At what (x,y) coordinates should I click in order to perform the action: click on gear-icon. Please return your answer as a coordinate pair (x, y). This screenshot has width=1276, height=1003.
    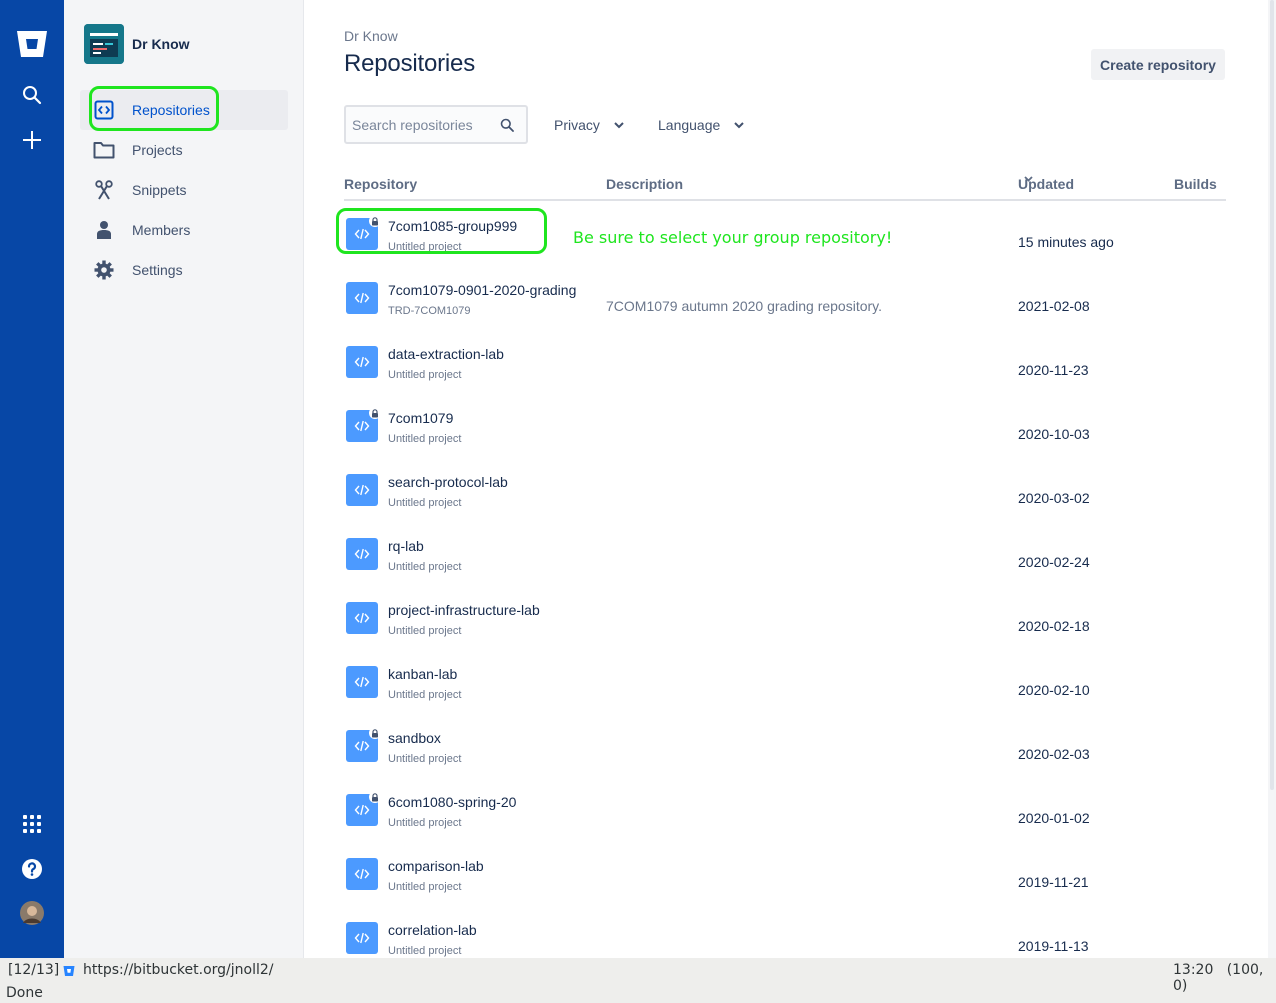
    Looking at the image, I should click on (104, 270).